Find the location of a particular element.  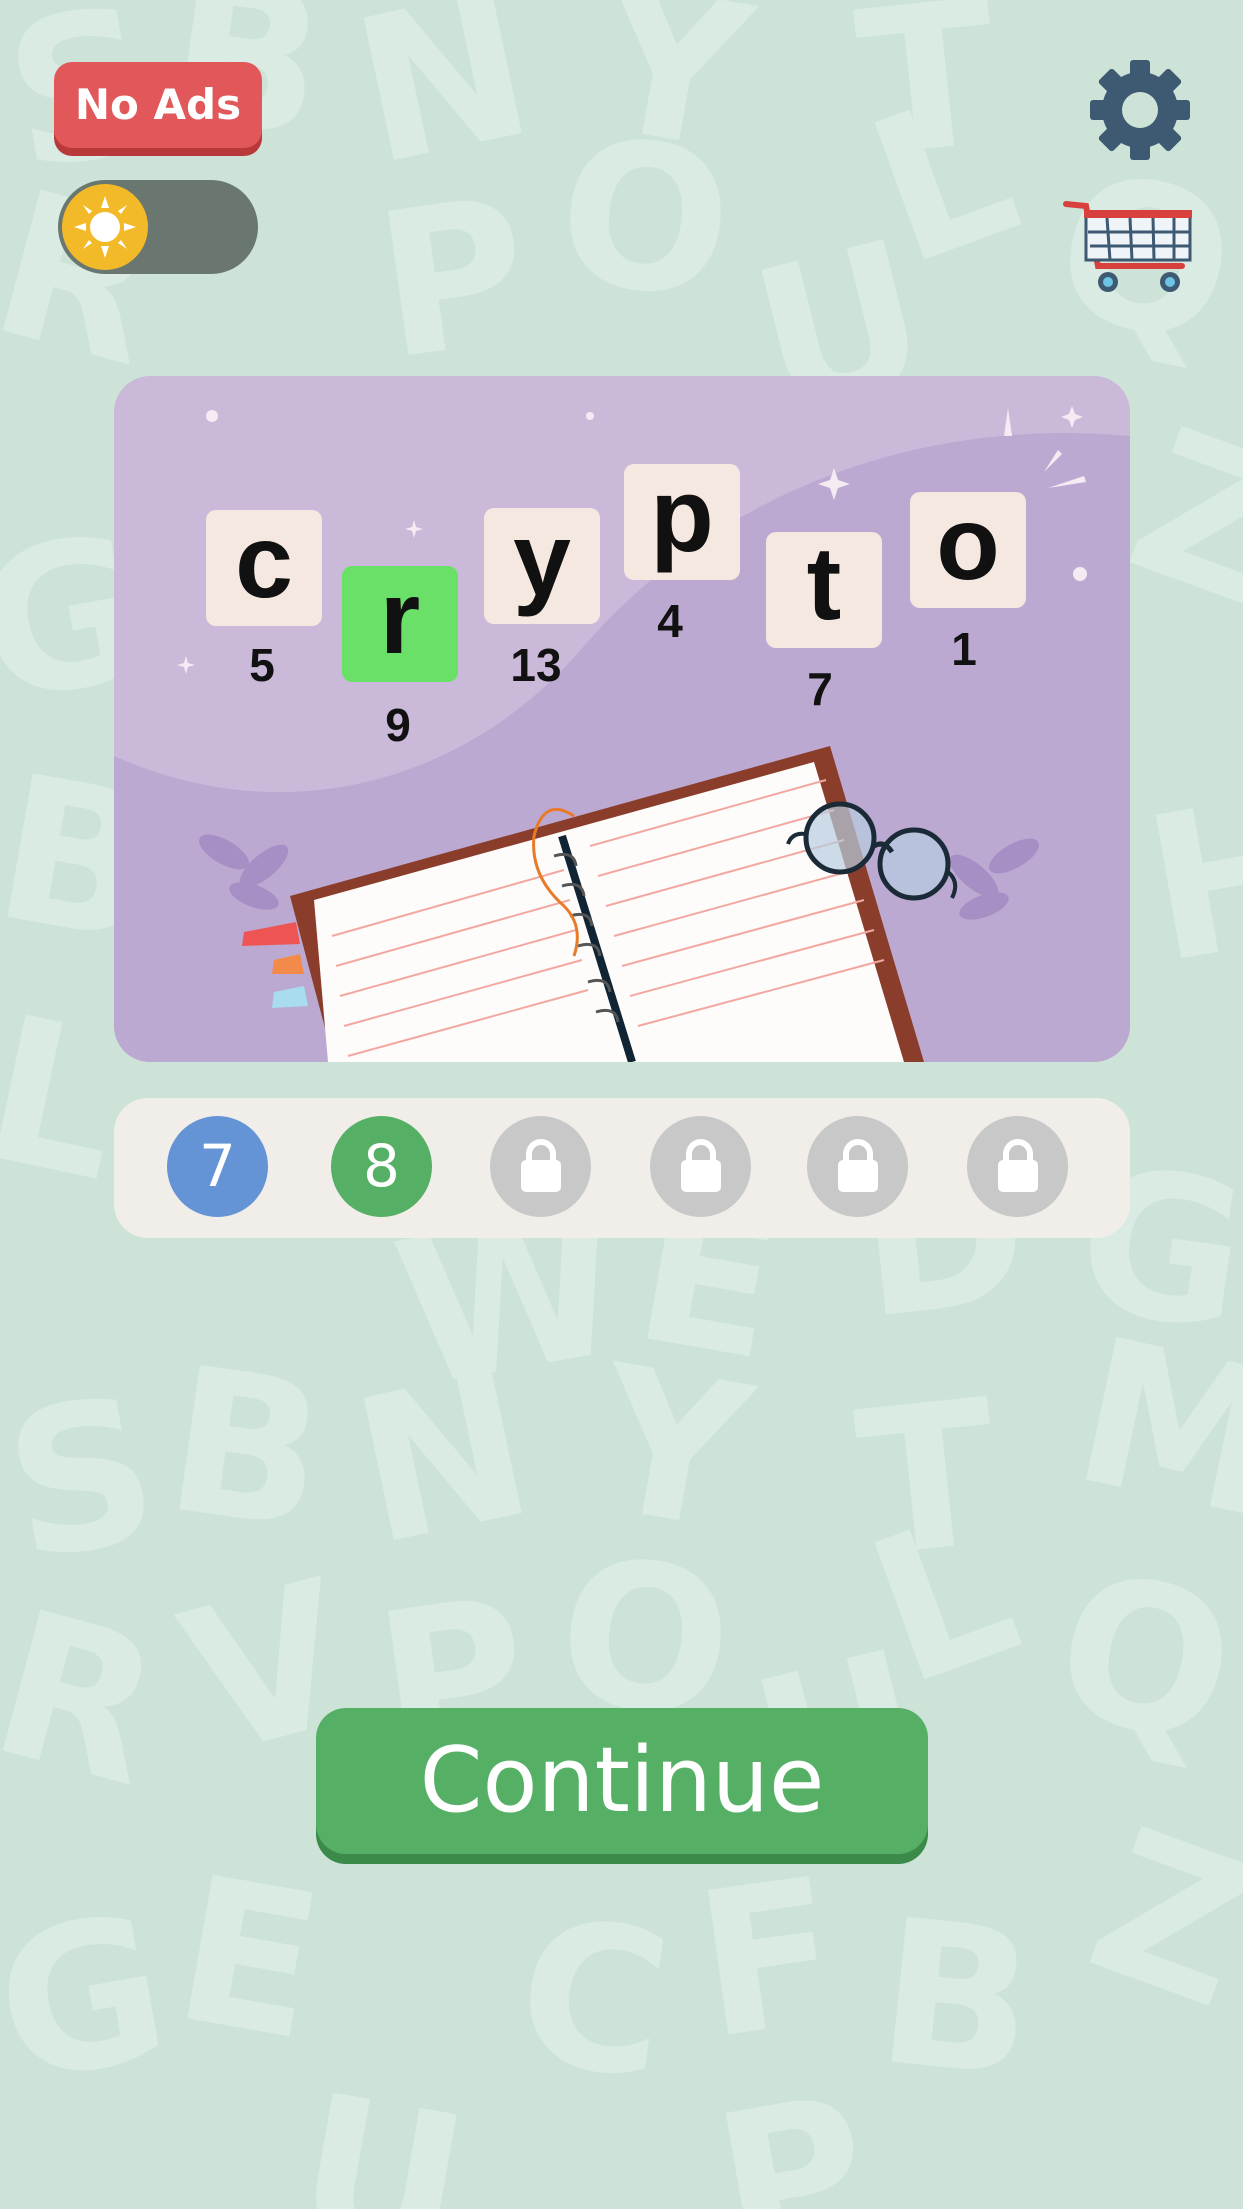

letter-tile: o is located at coordinates (968, 550).